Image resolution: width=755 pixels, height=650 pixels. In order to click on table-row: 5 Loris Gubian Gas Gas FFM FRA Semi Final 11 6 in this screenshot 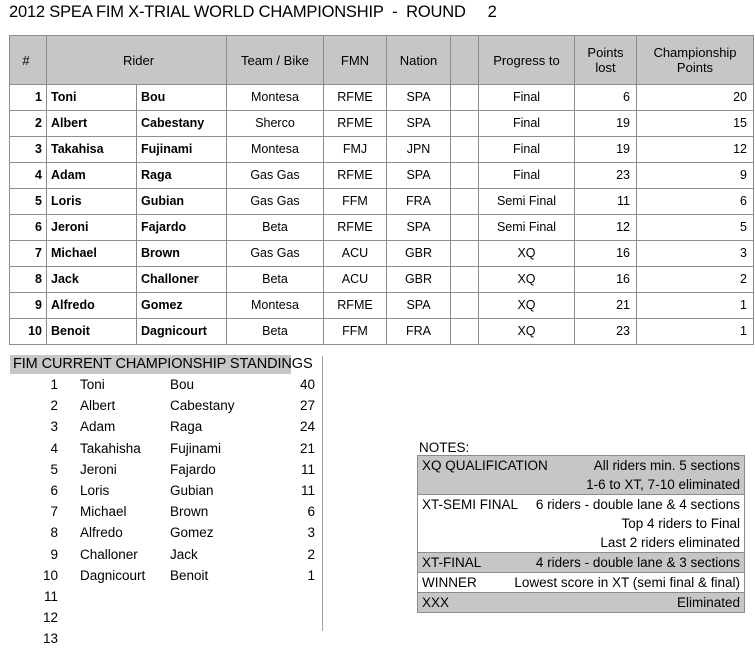, I will do `click(381, 201)`.